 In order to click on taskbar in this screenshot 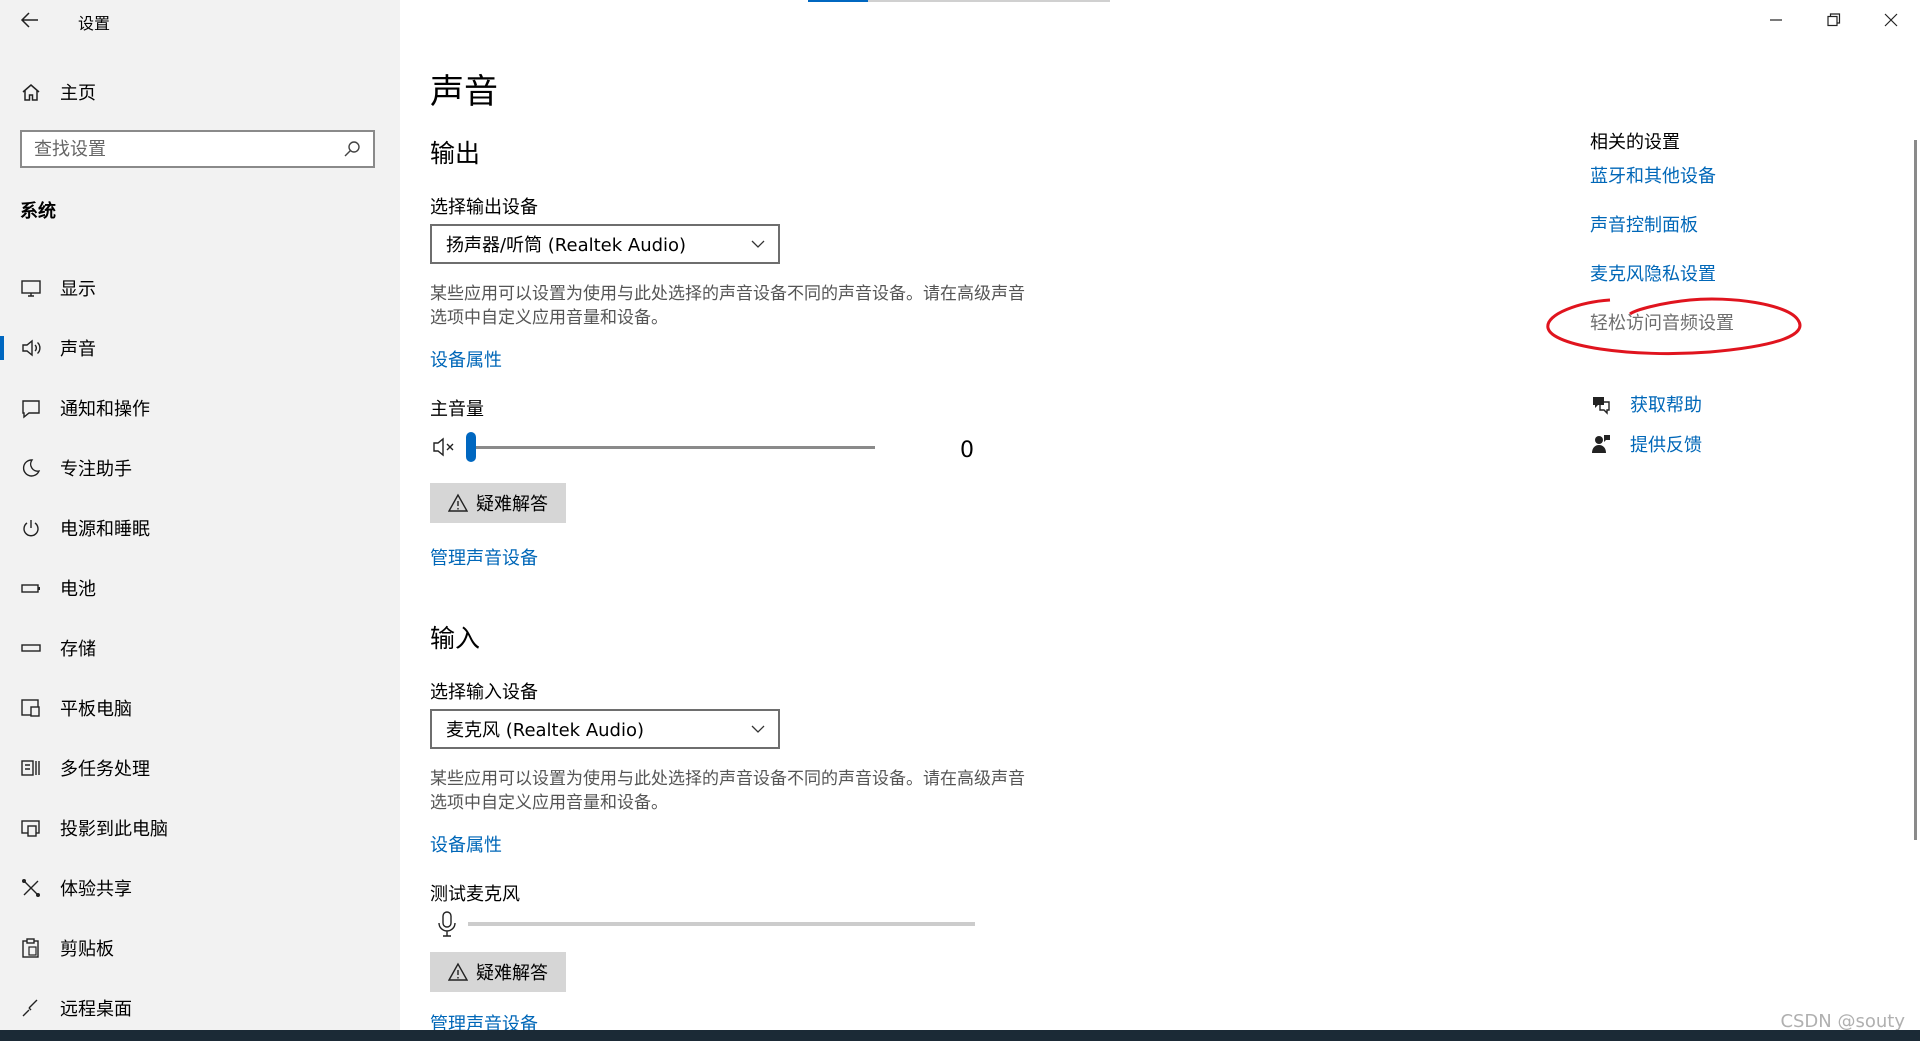, I will do `click(960, 1035)`.